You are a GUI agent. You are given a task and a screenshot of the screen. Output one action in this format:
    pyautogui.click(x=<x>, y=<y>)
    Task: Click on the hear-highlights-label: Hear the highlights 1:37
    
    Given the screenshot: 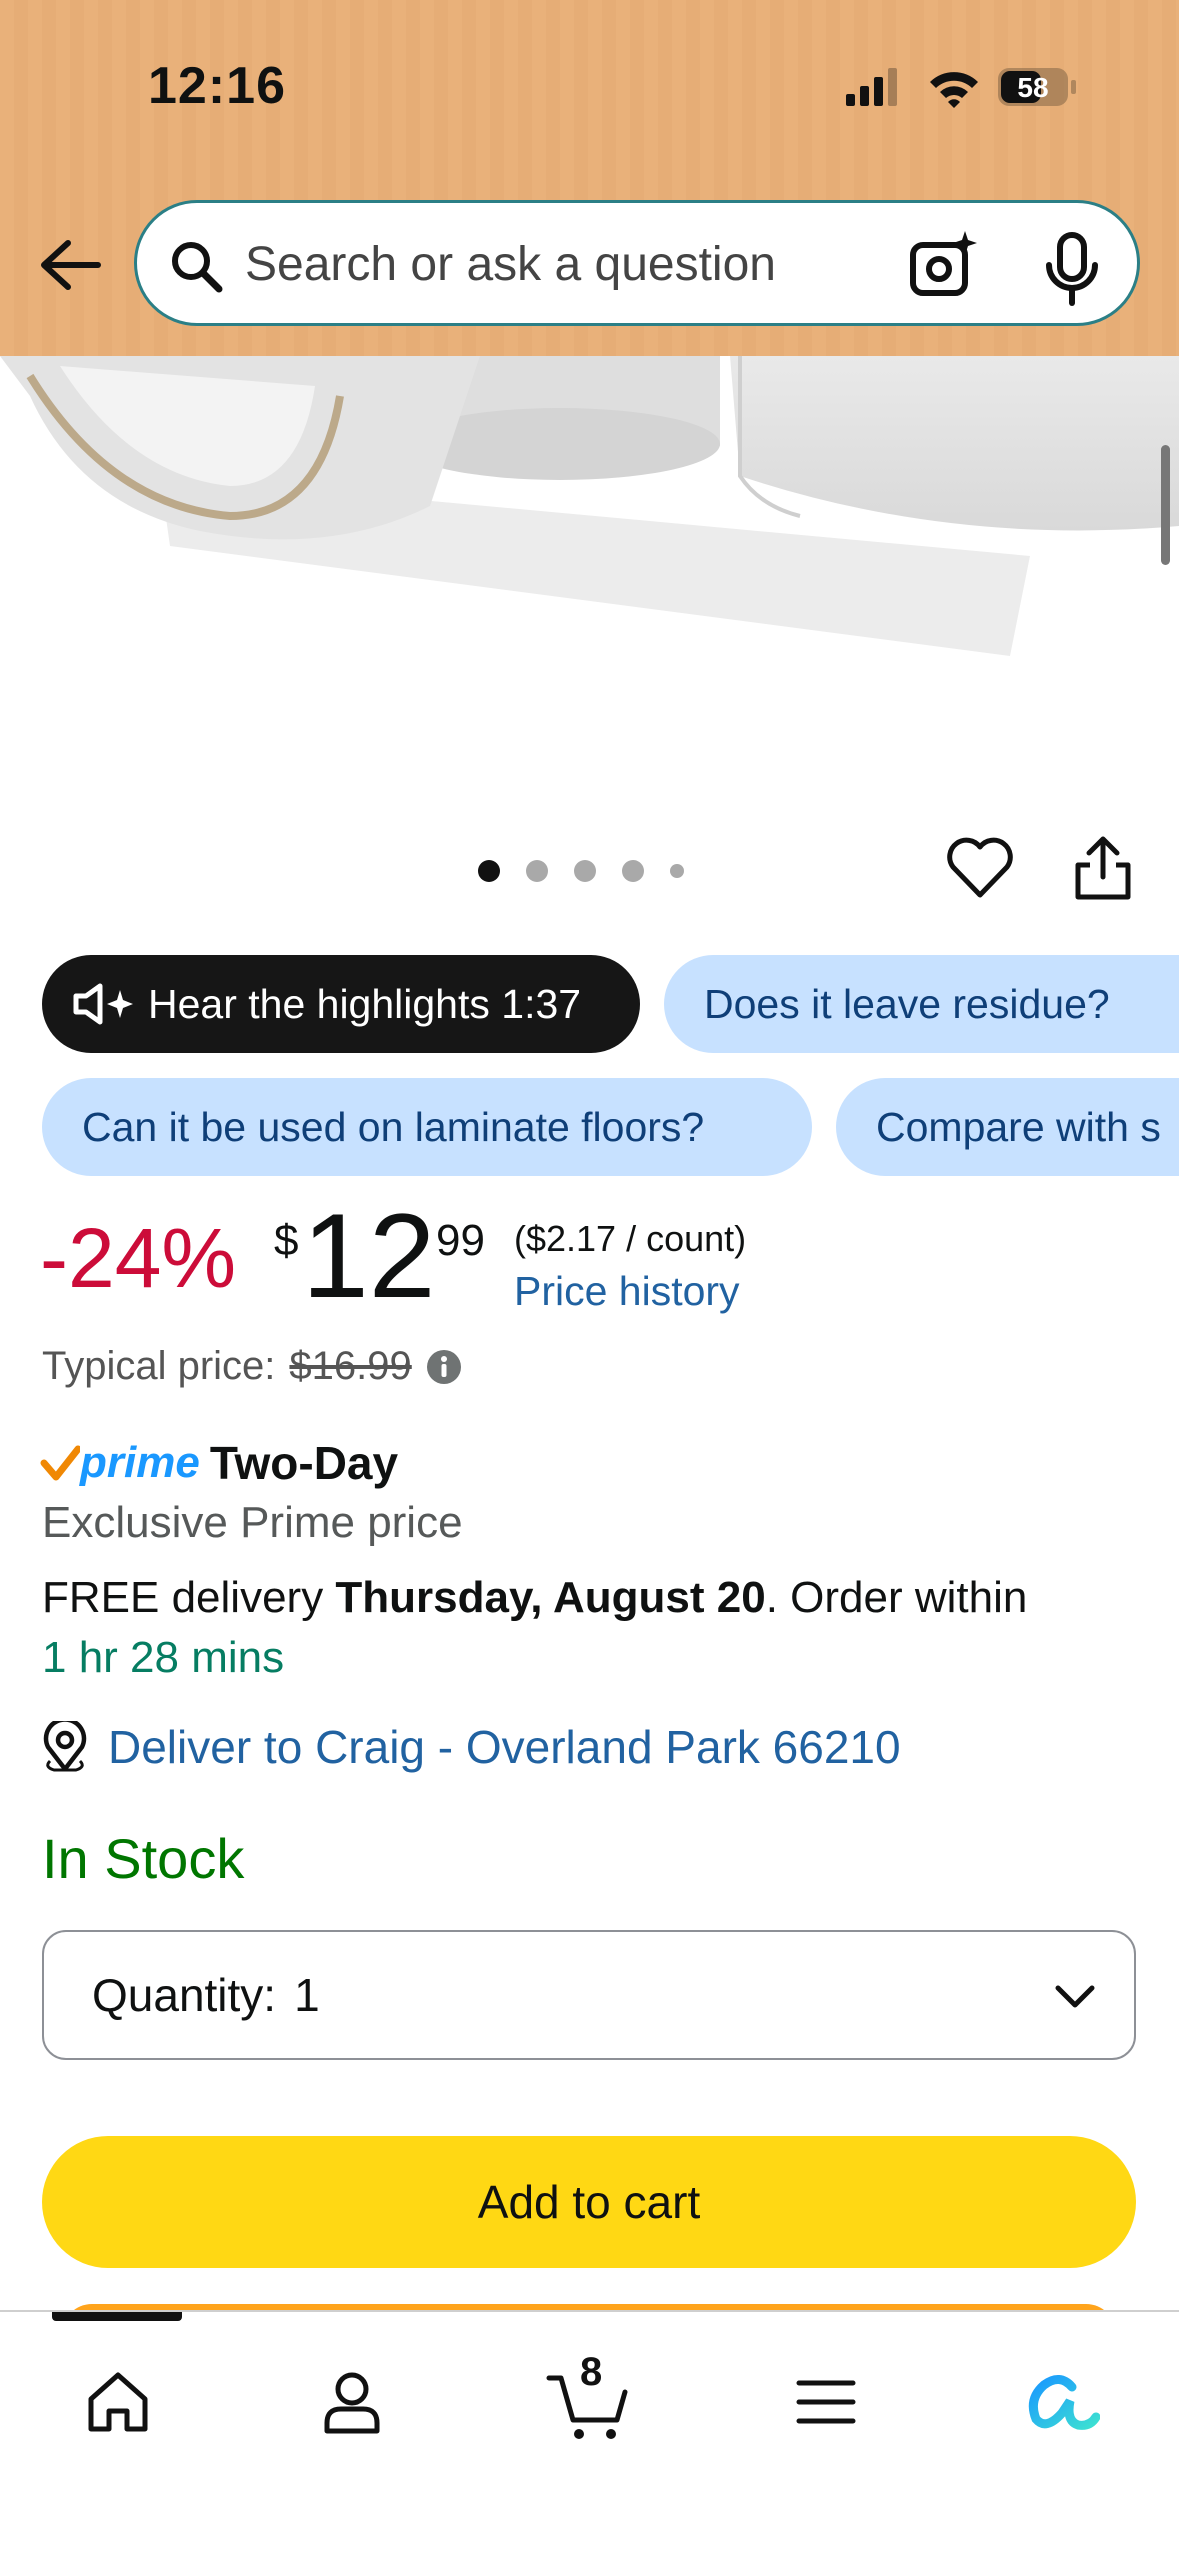 What is the action you would take?
    pyautogui.click(x=365, y=1003)
    